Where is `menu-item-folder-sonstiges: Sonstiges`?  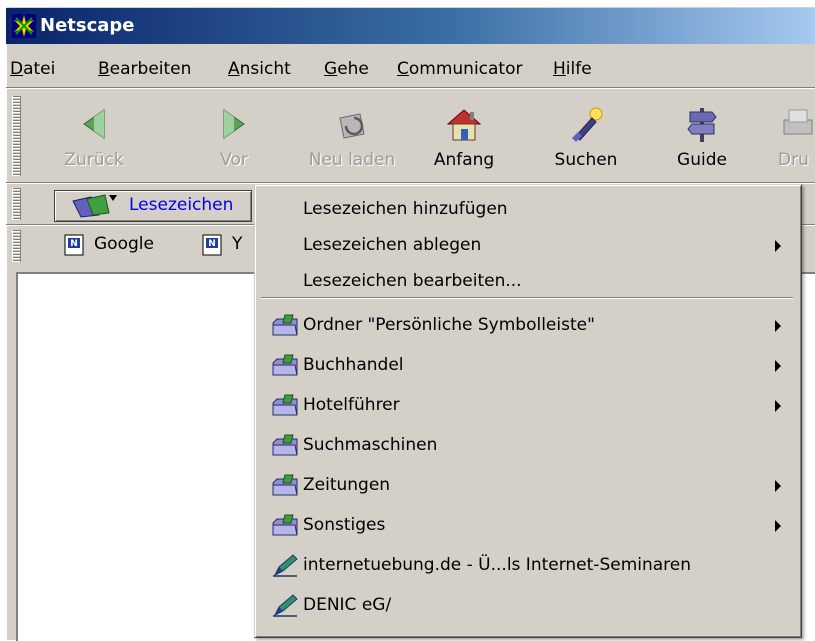
menu-item-folder-sonstiges: Sonstiges is located at coordinates (528, 525).